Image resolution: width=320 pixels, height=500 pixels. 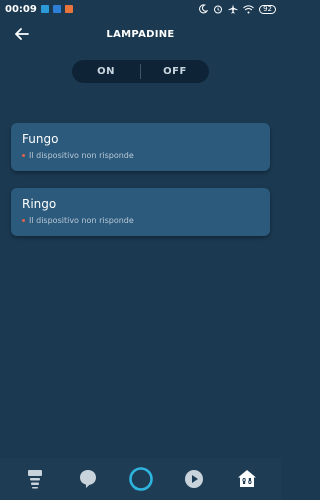 I want to click on device-name: Ringo, so click(x=39, y=204).